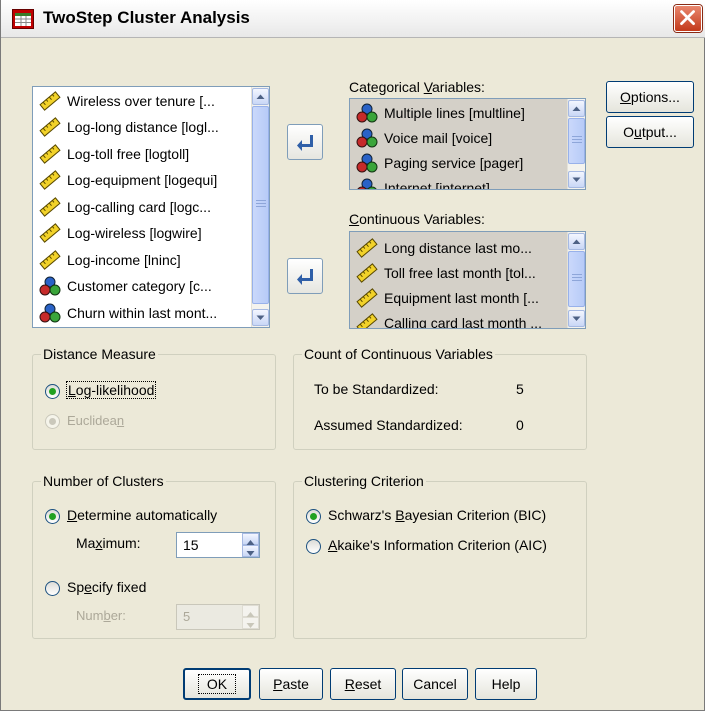 The image size is (705, 711). Describe the element at coordinates (146, 17) in the screenshot. I see `window-title: TwoStep Cluster Analysis` at that location.